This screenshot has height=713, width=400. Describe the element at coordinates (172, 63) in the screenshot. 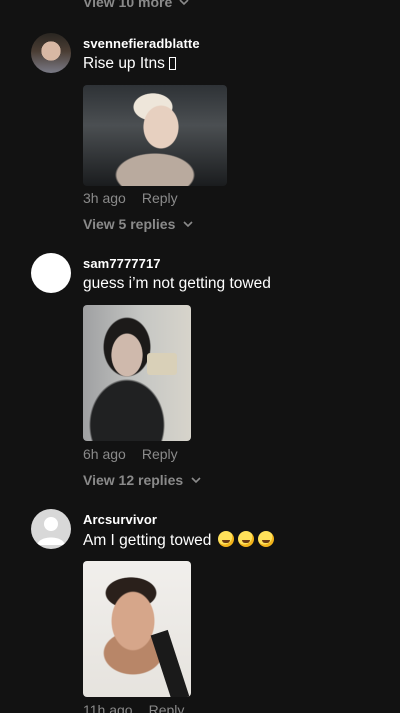

I see `missing-glyph-icon` at that location.